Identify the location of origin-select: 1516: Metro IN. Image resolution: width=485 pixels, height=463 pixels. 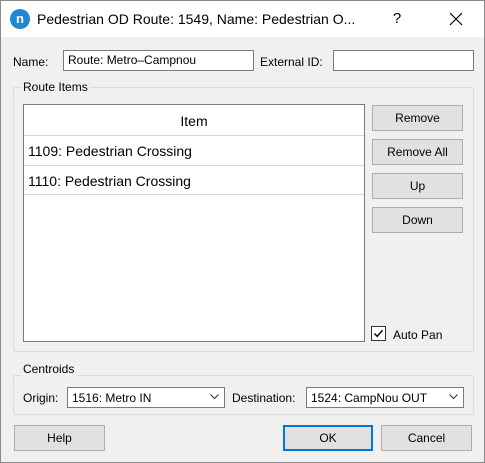
(146, 397).